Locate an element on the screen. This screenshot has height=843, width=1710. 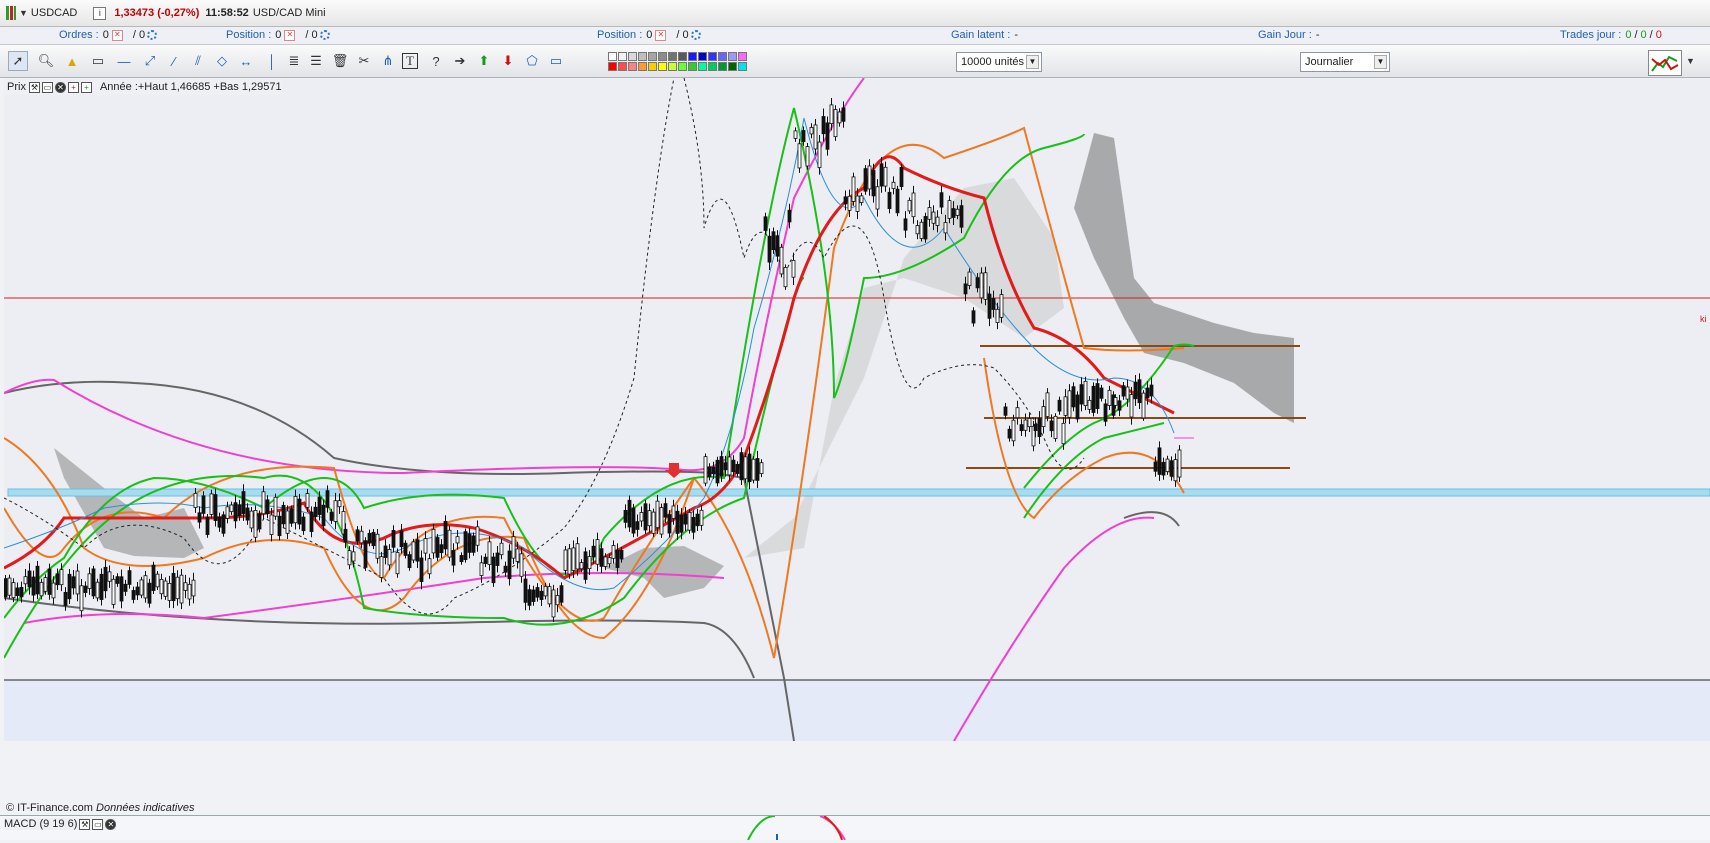
ruler-icon: ▭ is located at coordinates (98, 61).